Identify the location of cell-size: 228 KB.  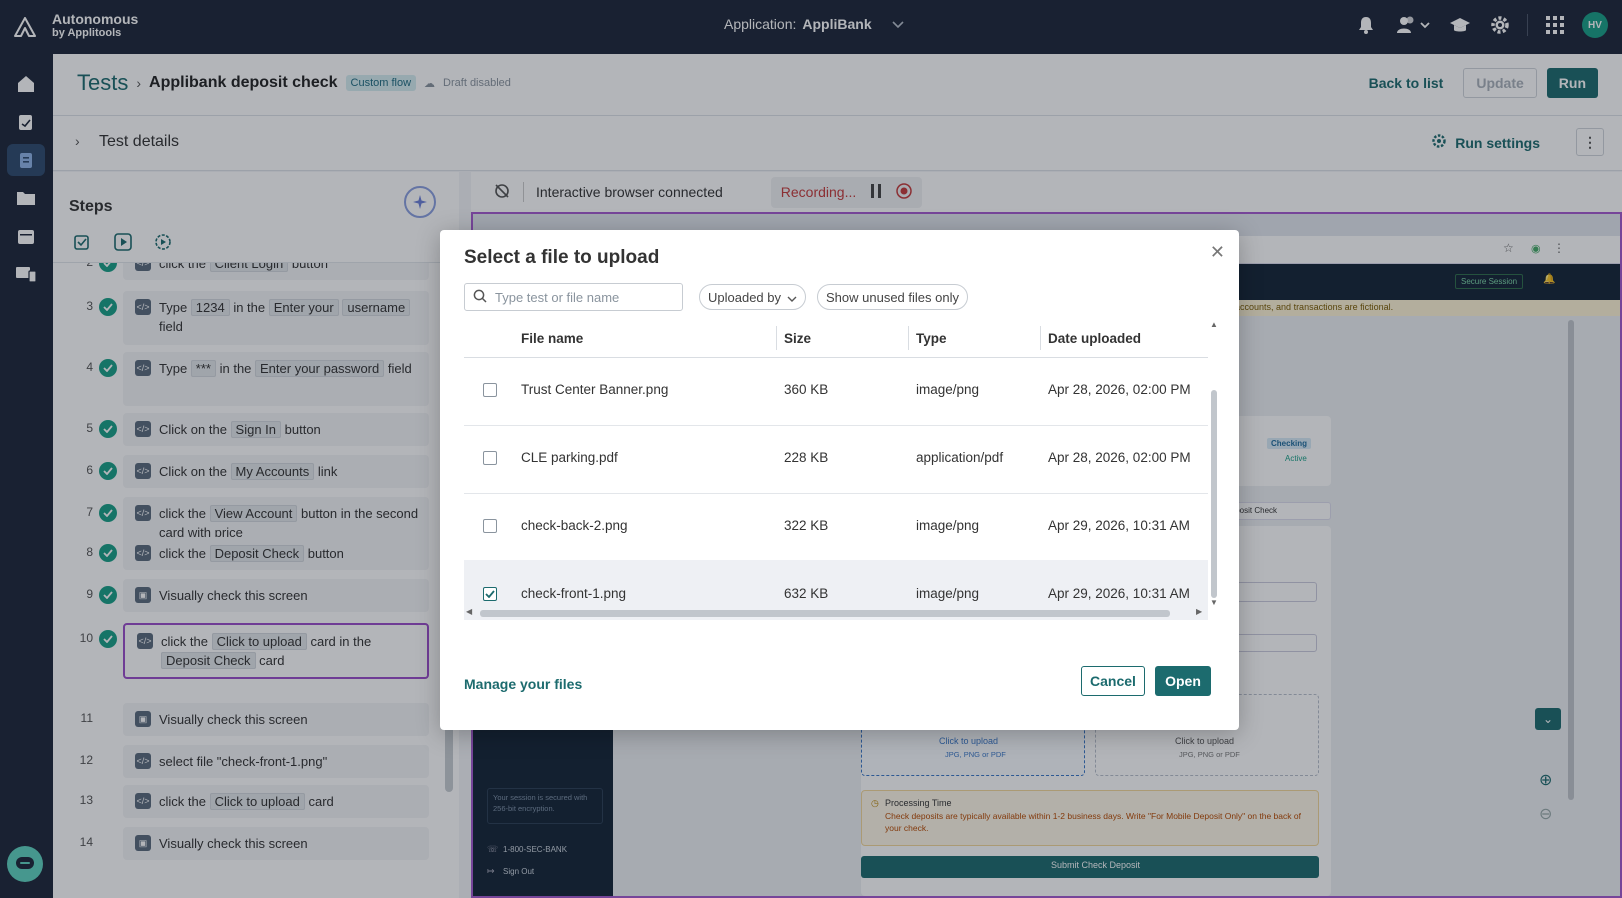
(806, 457).